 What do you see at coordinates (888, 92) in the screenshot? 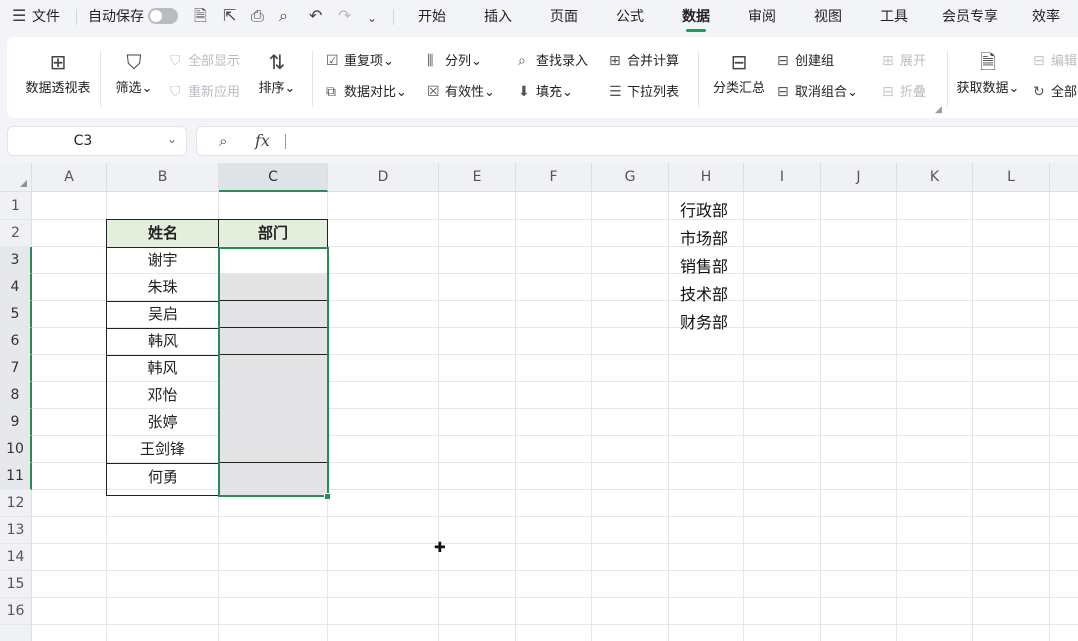
I see `collapse-icon: ⊟` at bounding box center [888, 92].